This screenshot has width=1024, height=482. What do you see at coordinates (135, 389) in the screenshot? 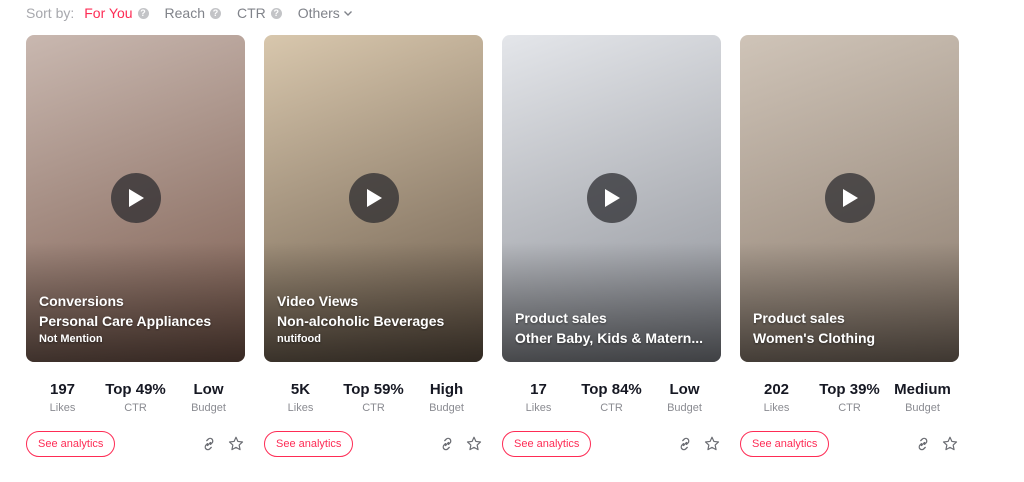
I see `stat-value: Top 49%` at bounding box center [135, 389].